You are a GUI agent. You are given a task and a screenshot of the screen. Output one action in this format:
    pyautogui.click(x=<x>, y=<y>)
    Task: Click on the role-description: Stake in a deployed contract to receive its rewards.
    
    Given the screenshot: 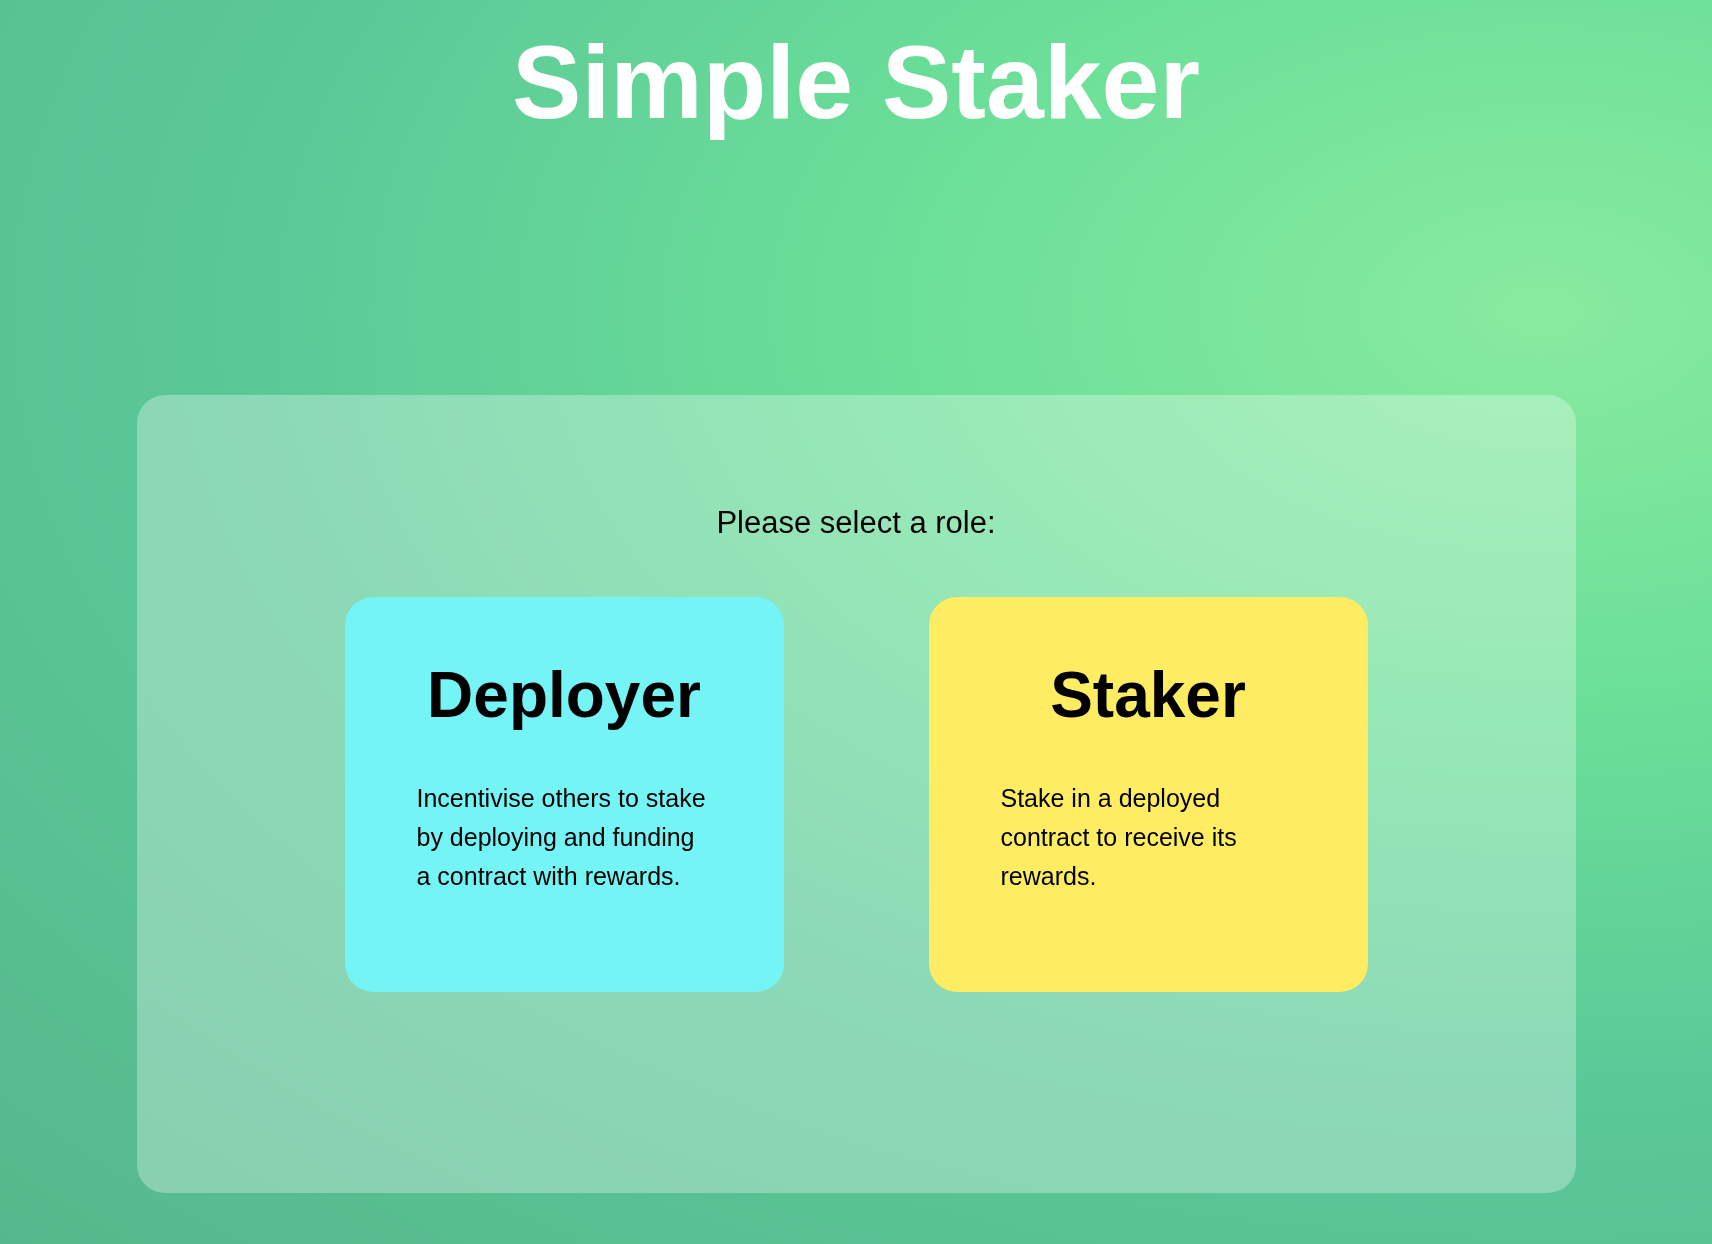 What is the action you would take?
    pyautogui.click(x=1119, y=837)
    